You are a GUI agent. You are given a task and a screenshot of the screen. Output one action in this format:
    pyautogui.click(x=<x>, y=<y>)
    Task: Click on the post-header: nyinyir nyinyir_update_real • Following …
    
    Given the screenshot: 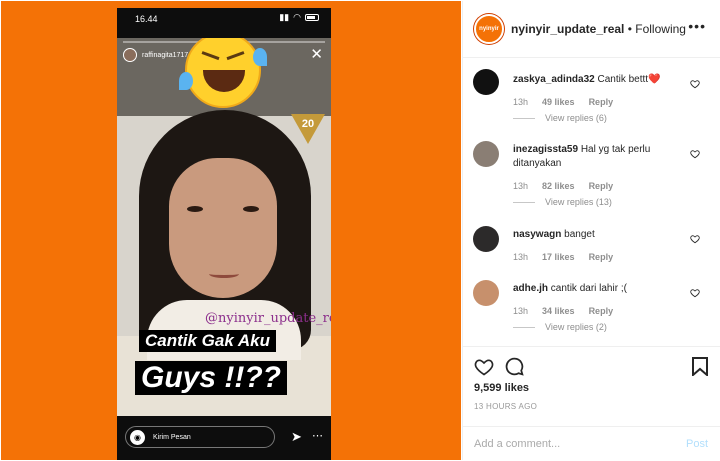 What is the action you would take?
    pyautogui.click(x=591, y=29)
    